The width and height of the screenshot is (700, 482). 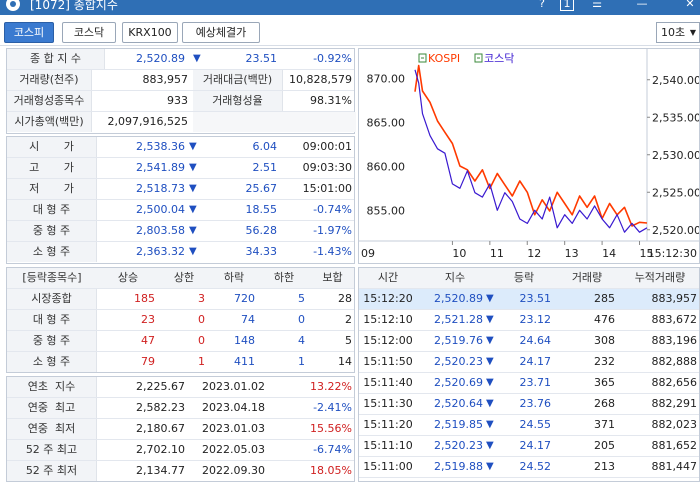 What do you see at coordinates (458, 340) in the screenshot?
I see `tick-index: 2,519.76` at bounding box center [458, 340].